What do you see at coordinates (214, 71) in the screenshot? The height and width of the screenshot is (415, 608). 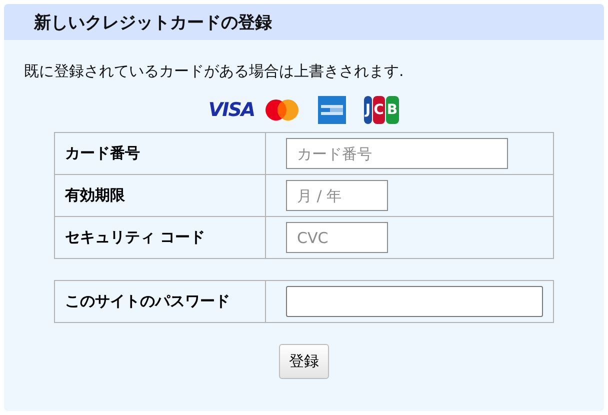 I see `notice-text: 既に登録されているカードがある場合は上書きされます.` at bounding box center [214, 71].